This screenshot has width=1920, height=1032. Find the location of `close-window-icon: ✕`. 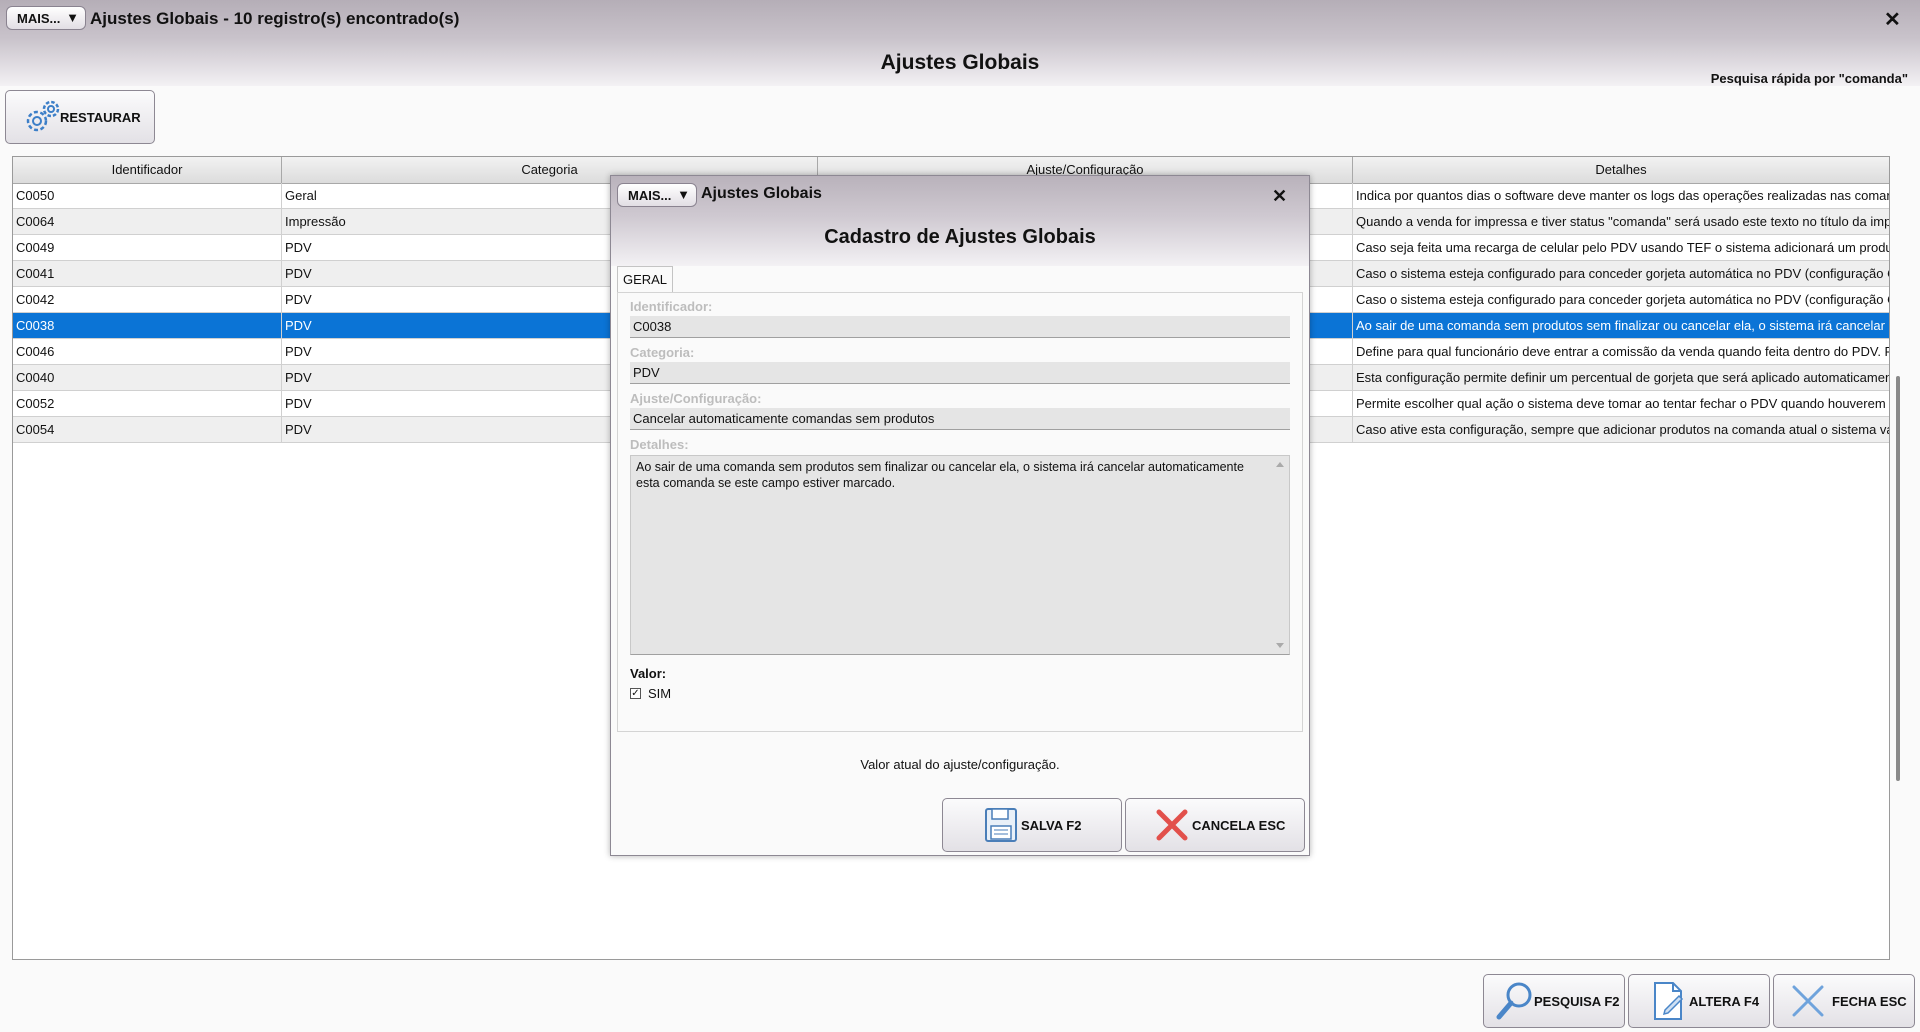

close-window-icon: ✕ is located at coordinates (1892, 20).